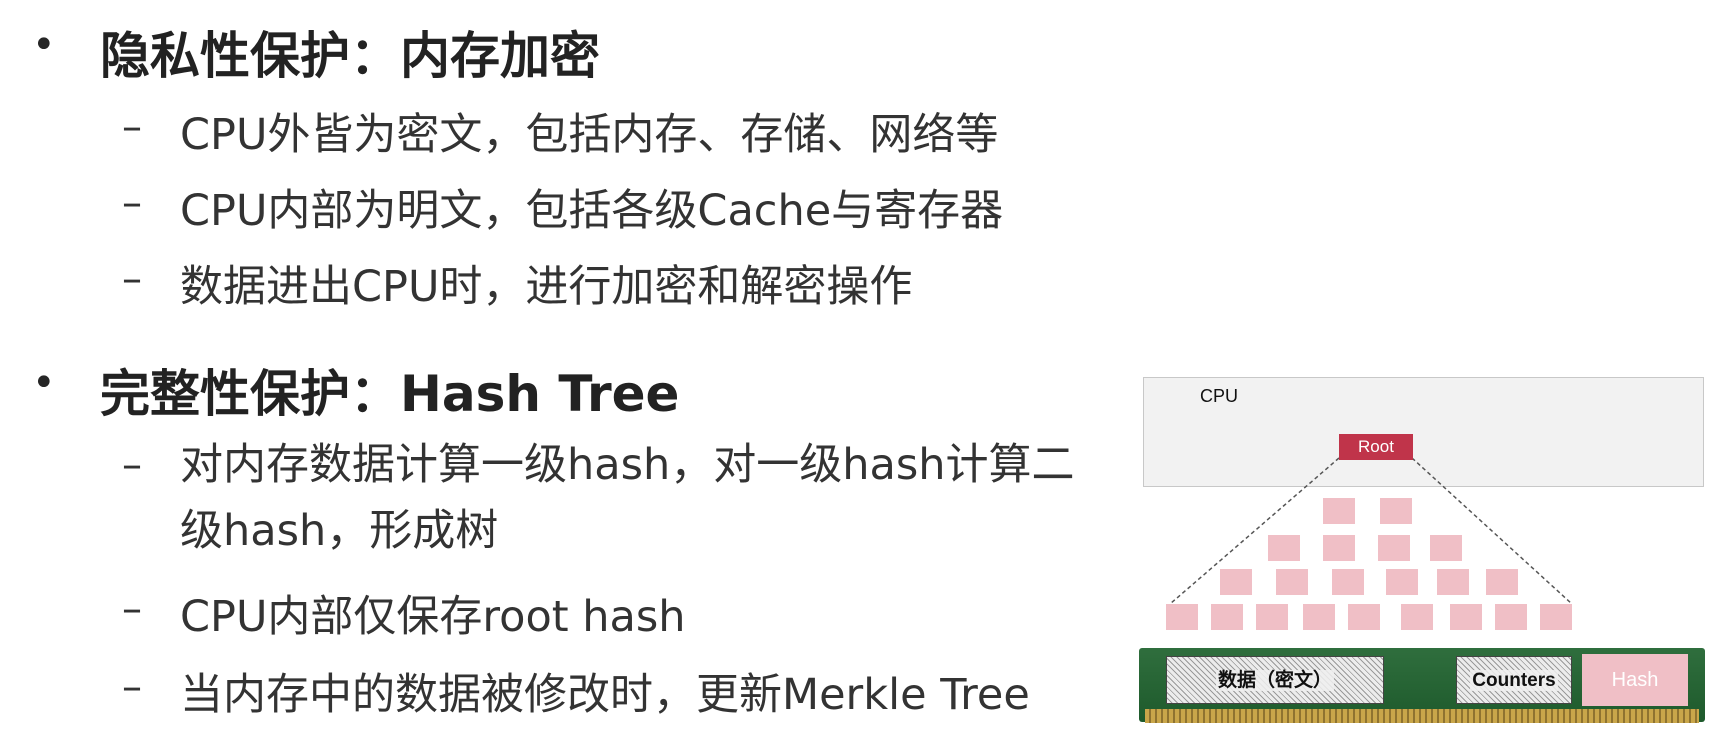 The image size is (1716, 735). What do you see at coordinates (1422, 716) in the screenshot?
I see `memory-gold-pins` at bounding box center [1422, 716].